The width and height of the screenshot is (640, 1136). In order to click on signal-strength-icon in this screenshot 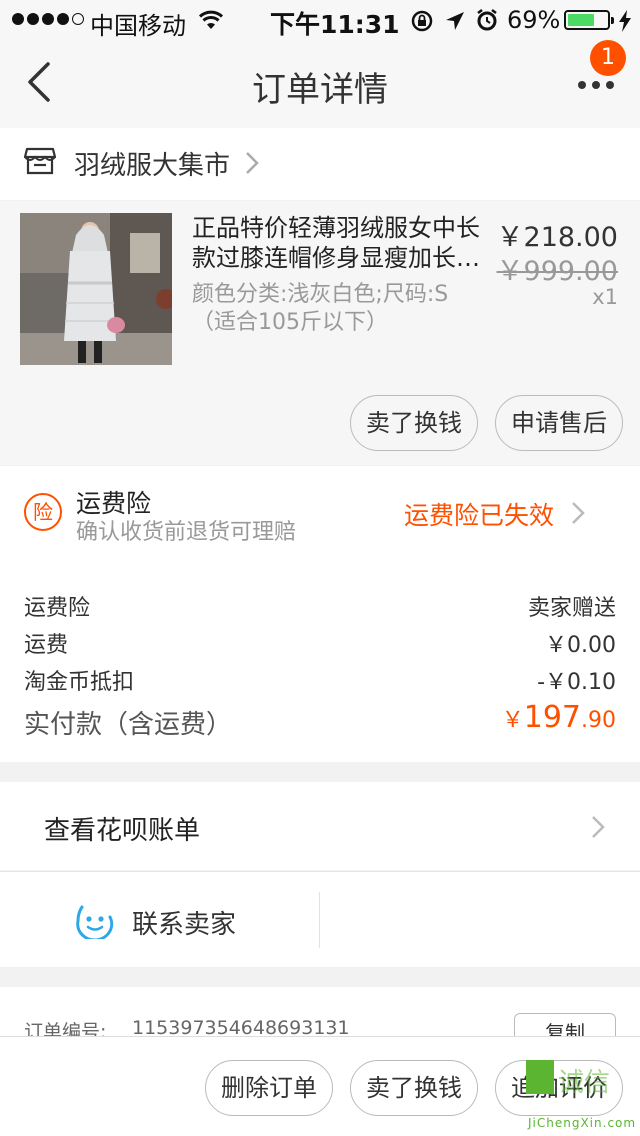, I will do `click(48, 19)`.